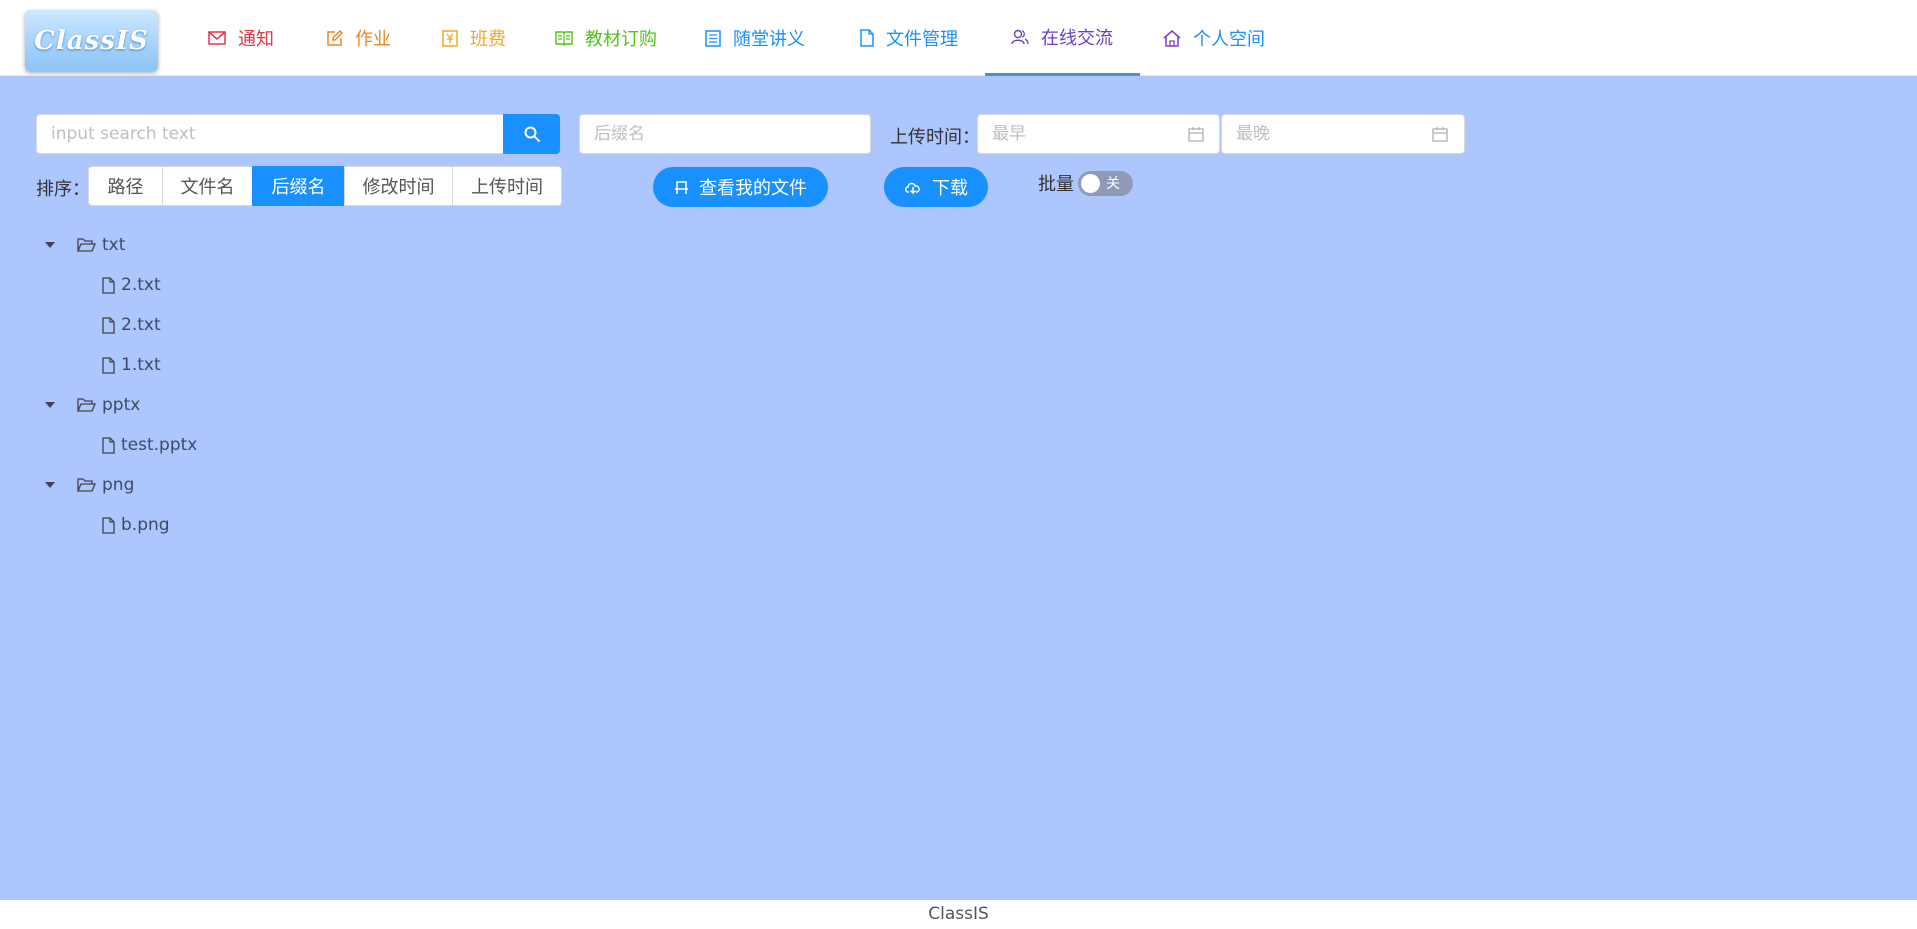 The width and height of the screenshot is (1917, 929). Describe the element at coordinates (101, 245) in the screenshot. I see `tree-folder: txt` at that location.